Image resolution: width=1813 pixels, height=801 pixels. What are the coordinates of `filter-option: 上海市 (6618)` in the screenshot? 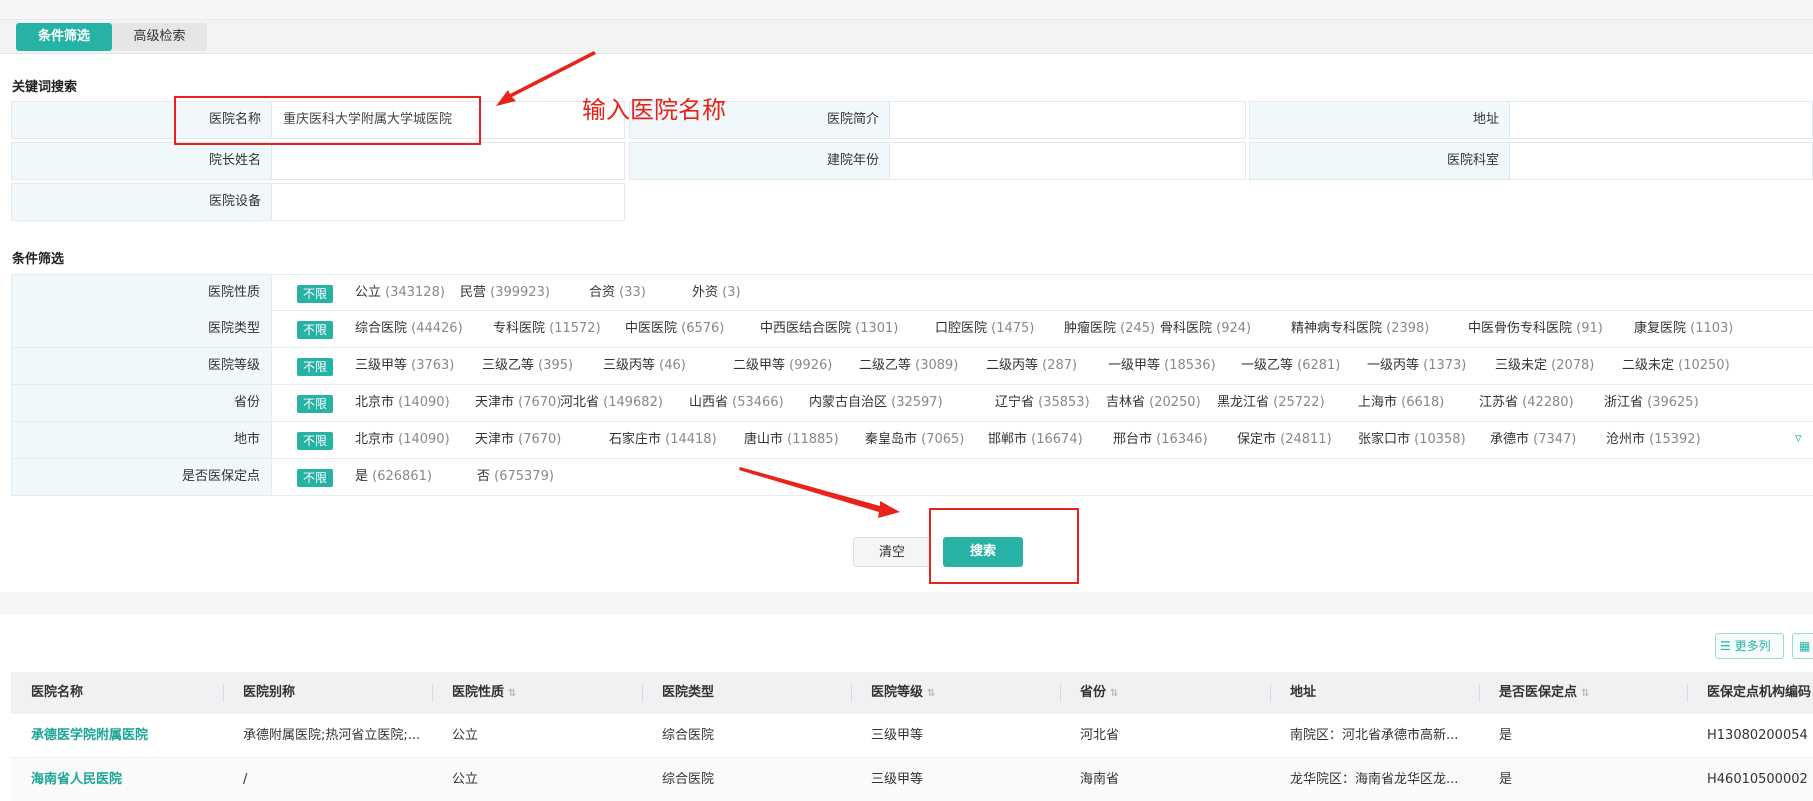 It's located at (1401, 403).